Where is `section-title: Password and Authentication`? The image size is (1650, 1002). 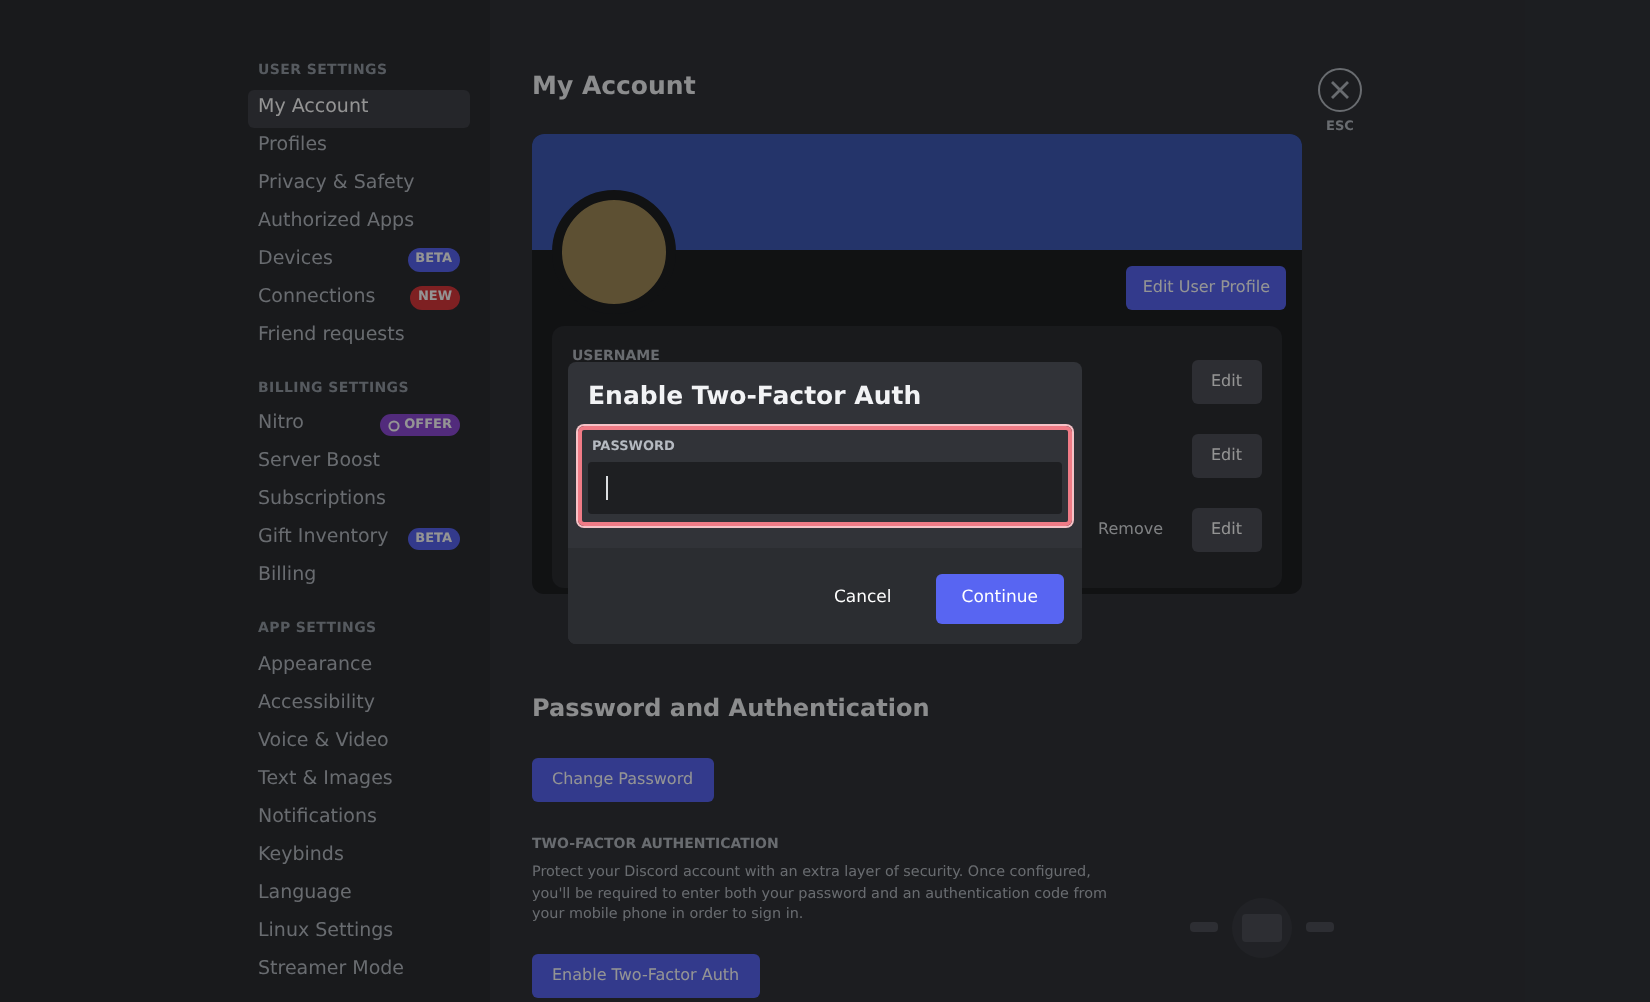
section-title: Password and Authentication is located at coordinates (732, 708).